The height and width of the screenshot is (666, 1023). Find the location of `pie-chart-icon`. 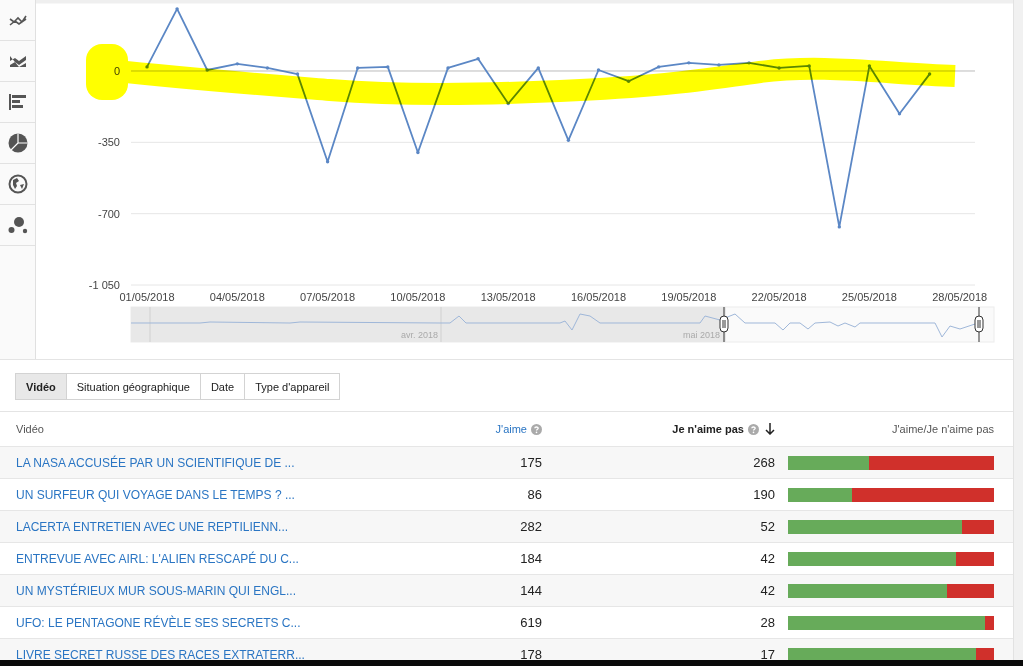

pie-chart-icon is located at coordinates (17, 143).